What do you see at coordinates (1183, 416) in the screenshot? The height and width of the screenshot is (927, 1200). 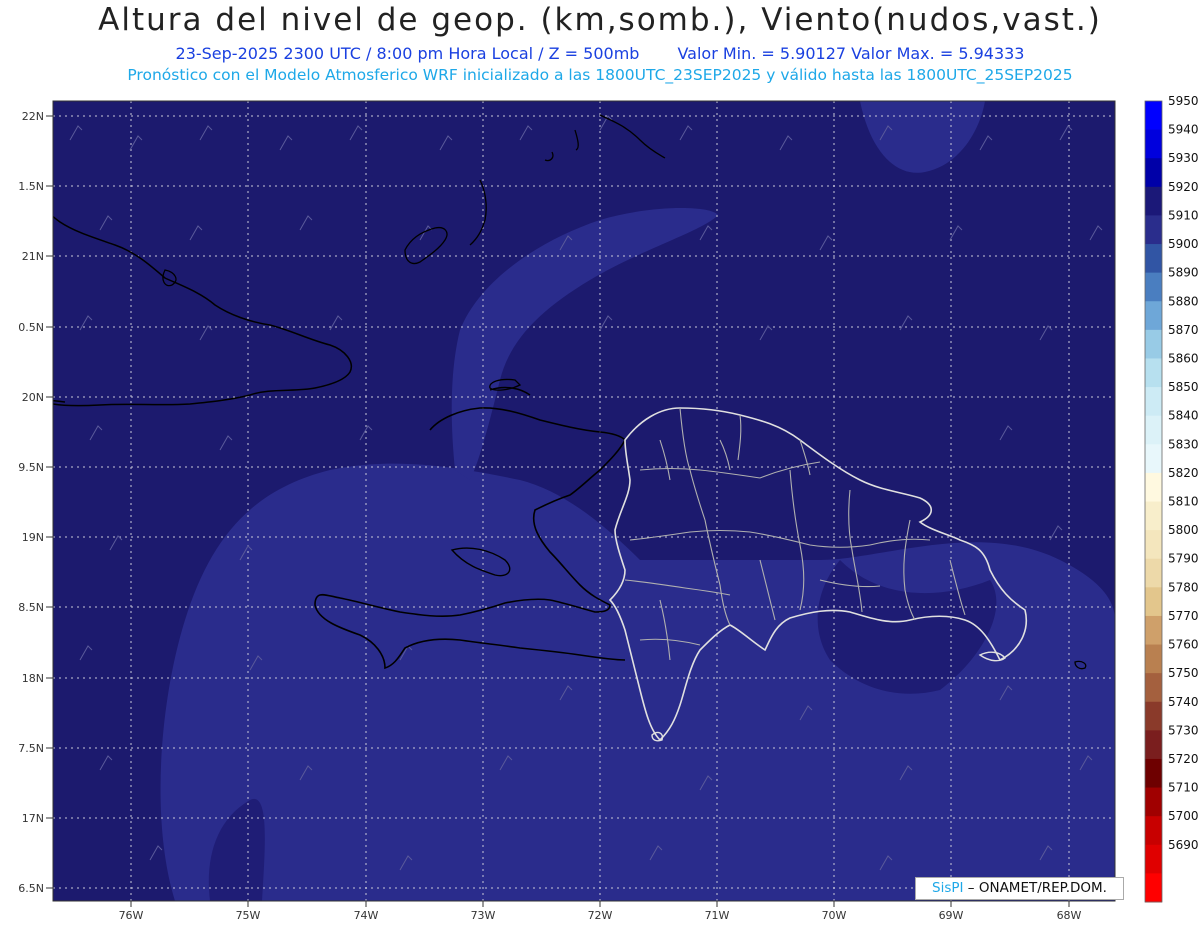 I see `legend-level-label: 5840` at bounding box center [1183, 416].